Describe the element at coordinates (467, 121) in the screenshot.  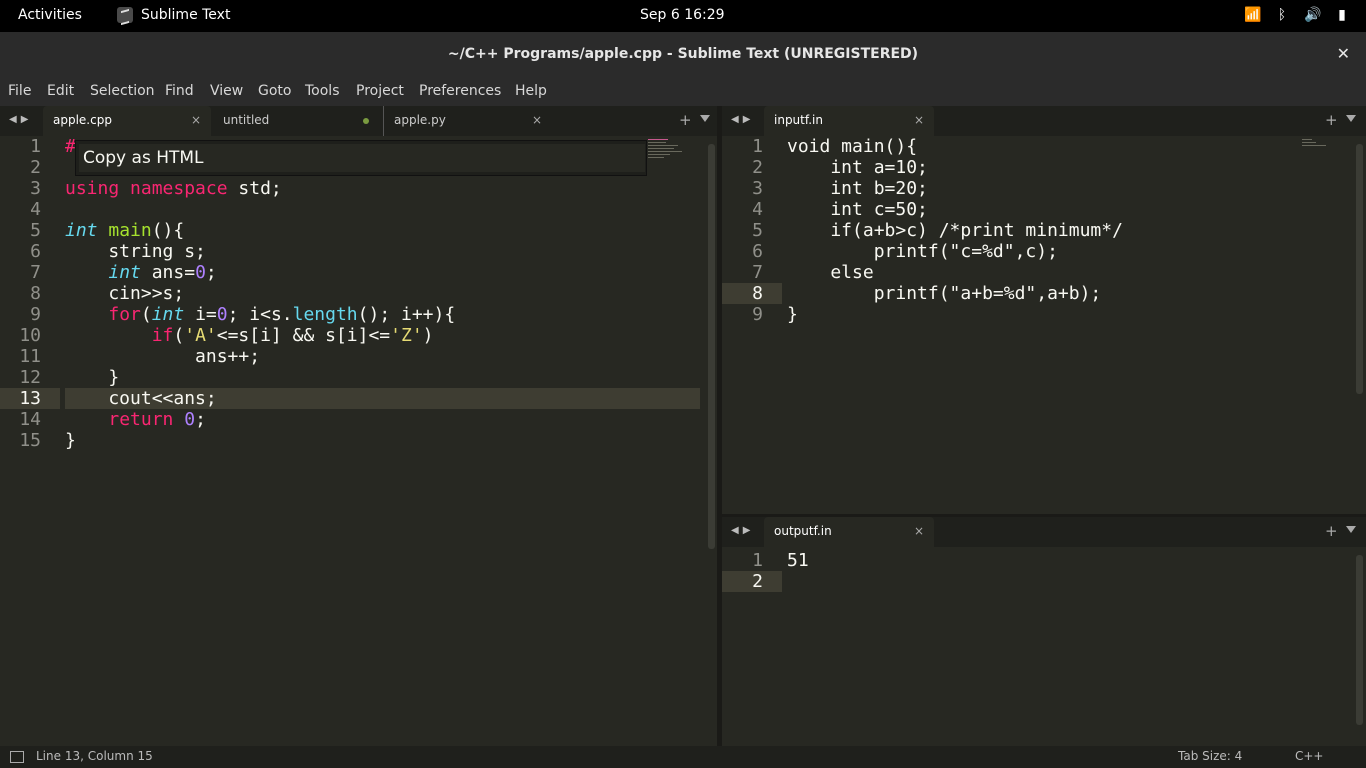
I see `tab-apple-py: apple.py ×` at that location.